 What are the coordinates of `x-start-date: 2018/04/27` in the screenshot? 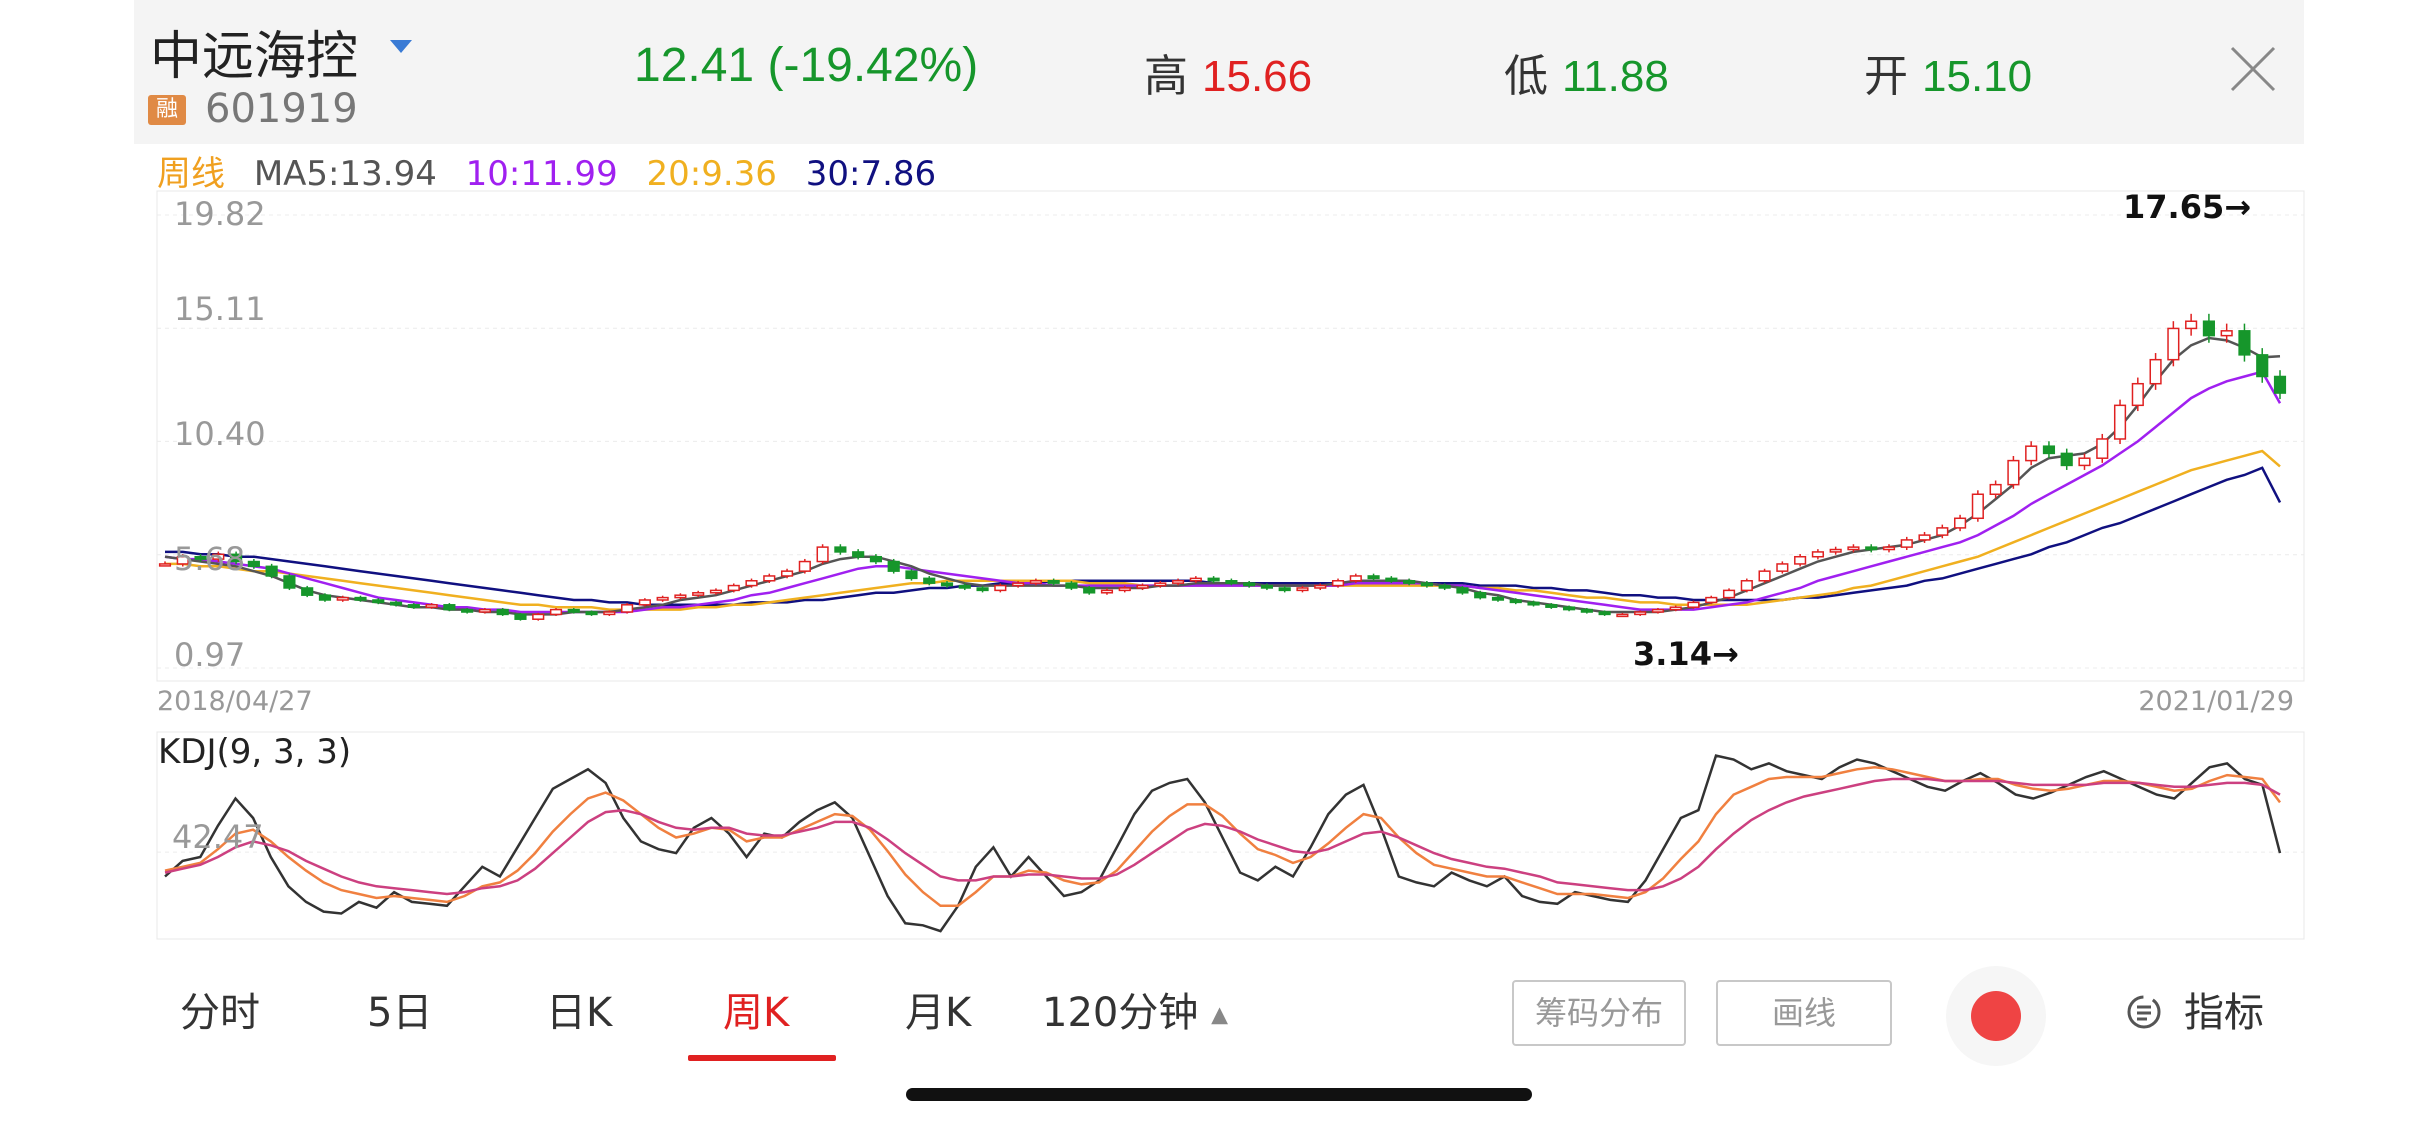 It's located at (235, 701).